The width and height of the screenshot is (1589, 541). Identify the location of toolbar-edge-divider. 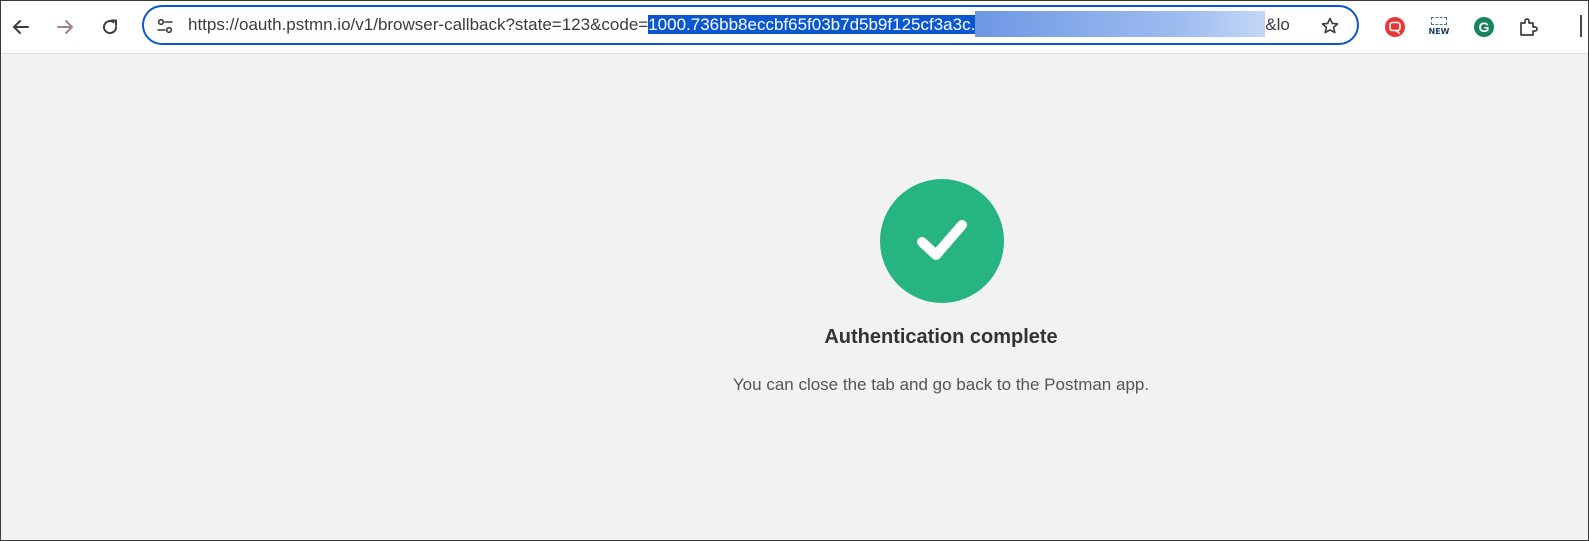
(1581, 26).